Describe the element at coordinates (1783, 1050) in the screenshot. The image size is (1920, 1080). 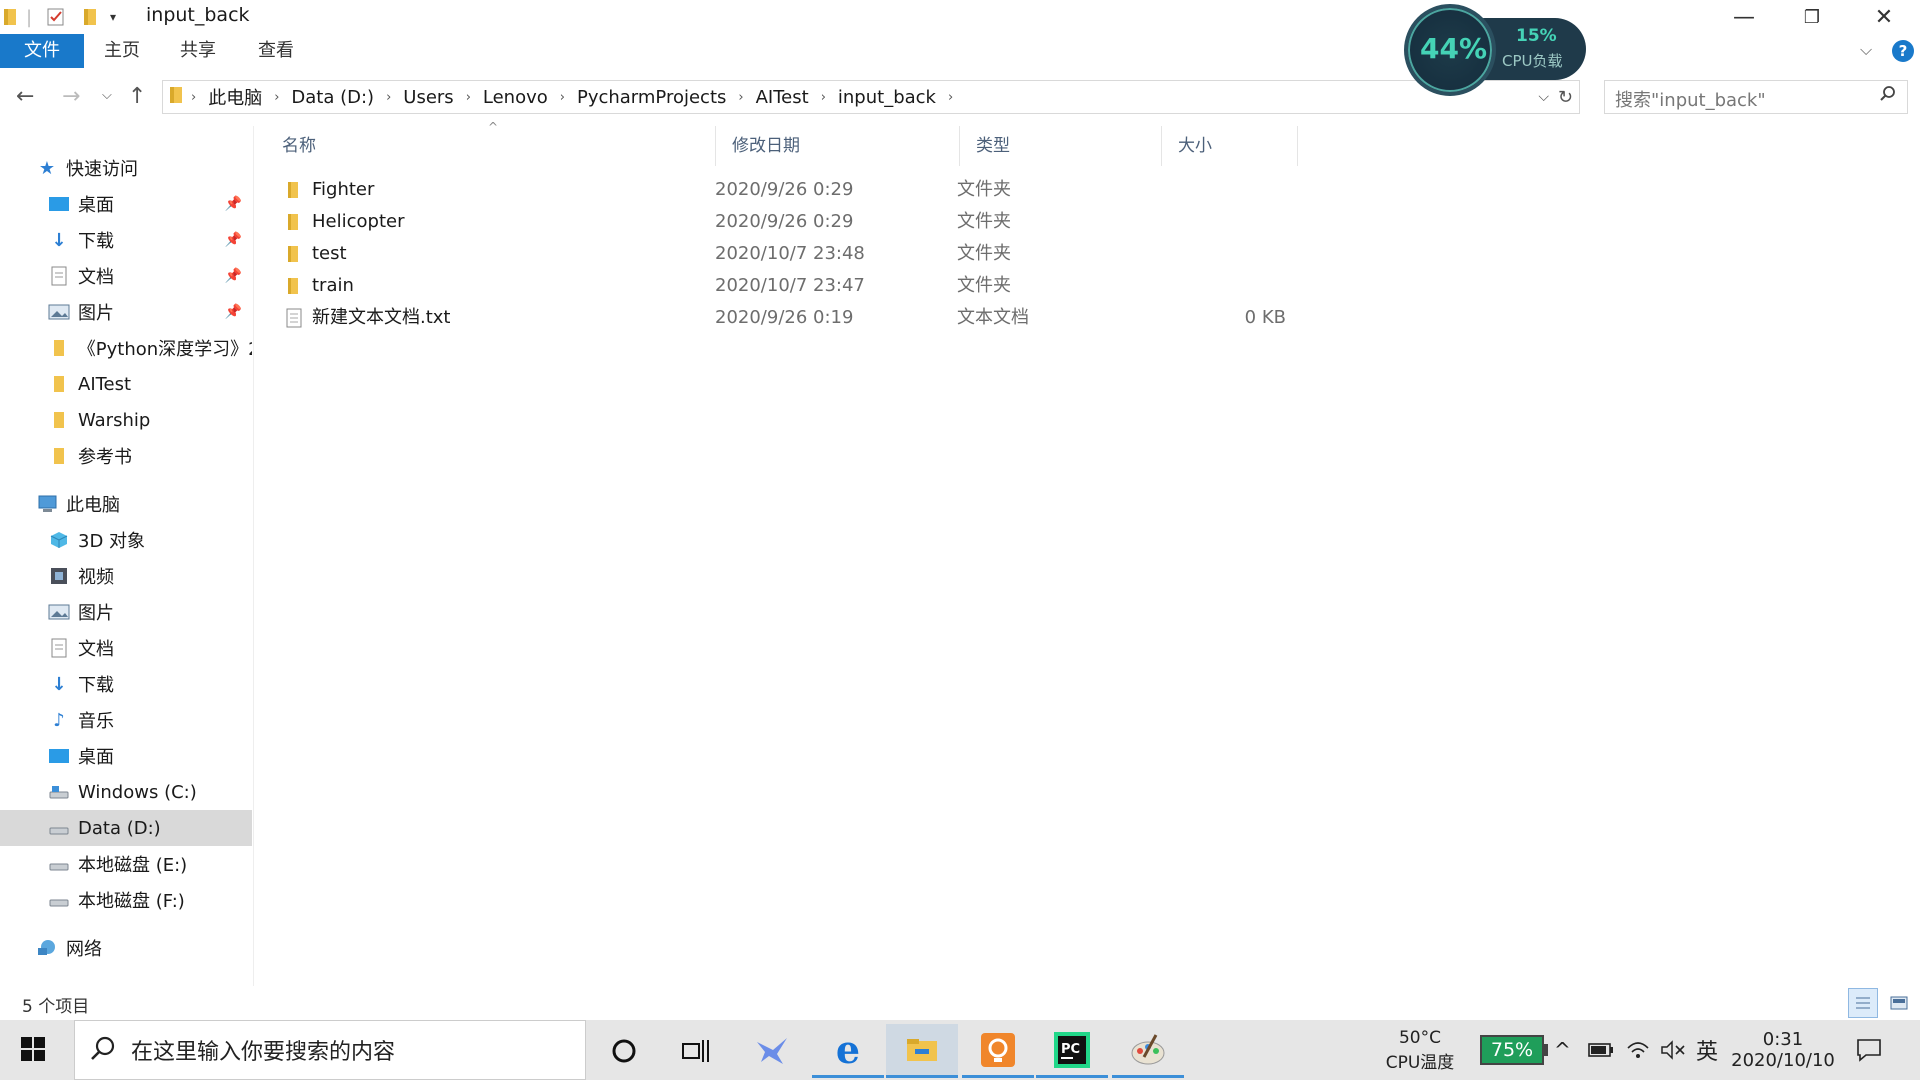
I see `clock: 0:31 2020/10/10` at that location.